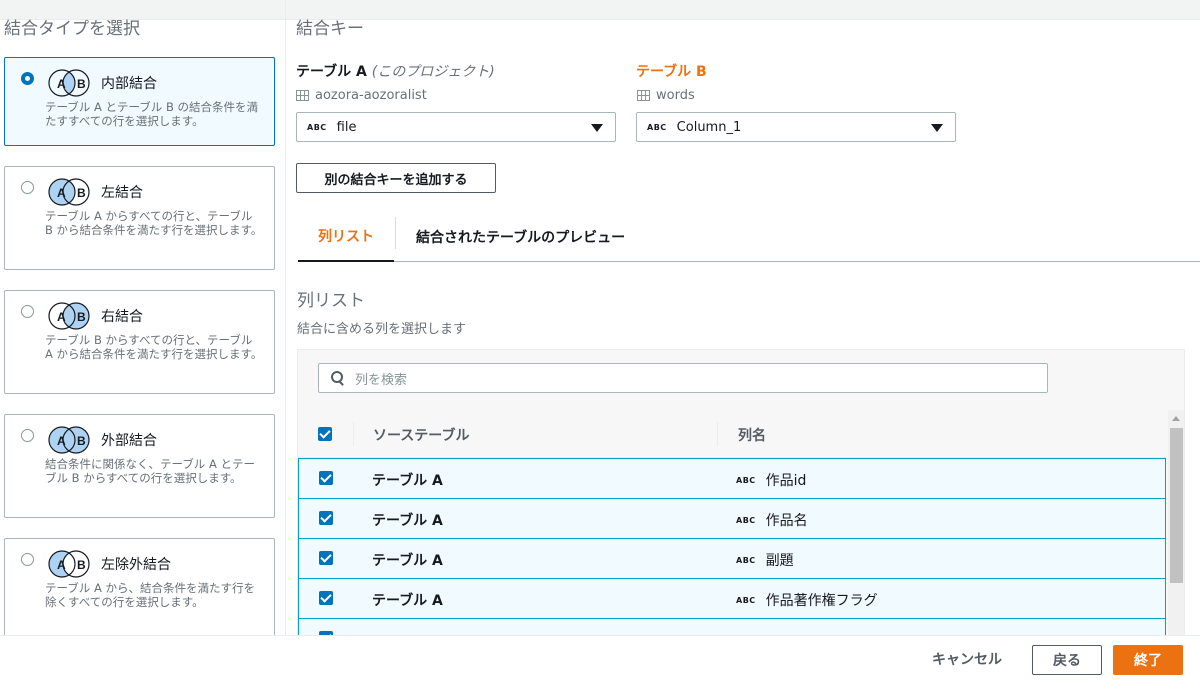 The image size is (1200, 683). I want to click on join-name-left-exclusive: 左除外結合, so click(136, 565).